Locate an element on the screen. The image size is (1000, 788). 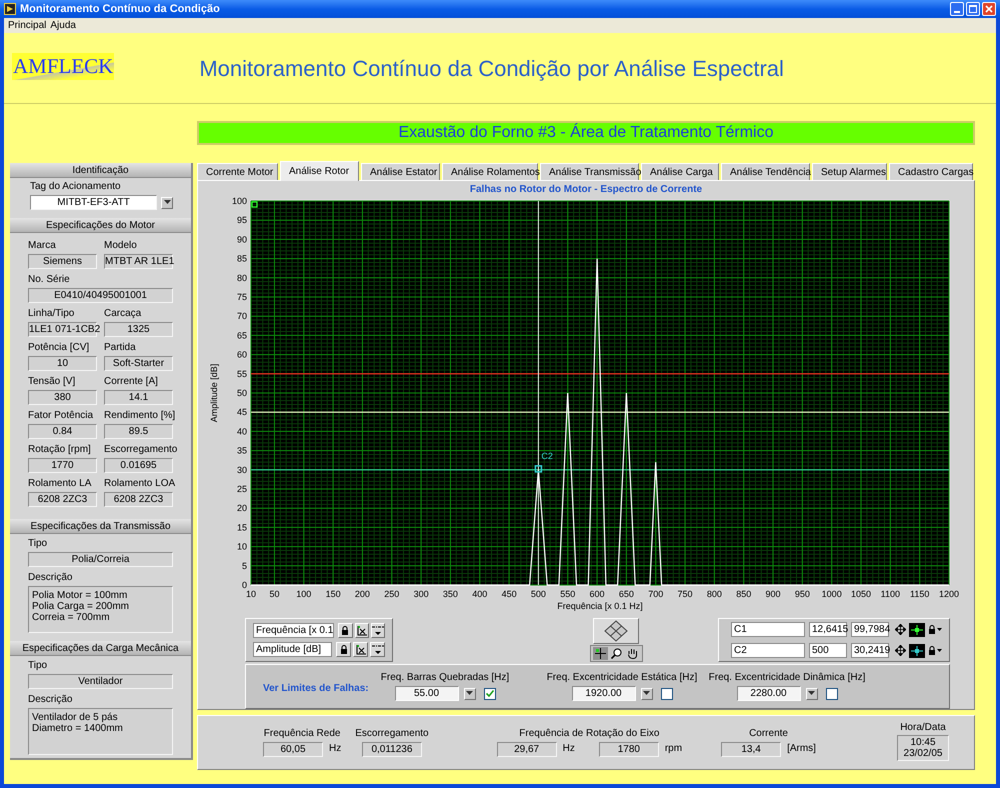
field-label: No. Série is located at coordinates (49, 280).